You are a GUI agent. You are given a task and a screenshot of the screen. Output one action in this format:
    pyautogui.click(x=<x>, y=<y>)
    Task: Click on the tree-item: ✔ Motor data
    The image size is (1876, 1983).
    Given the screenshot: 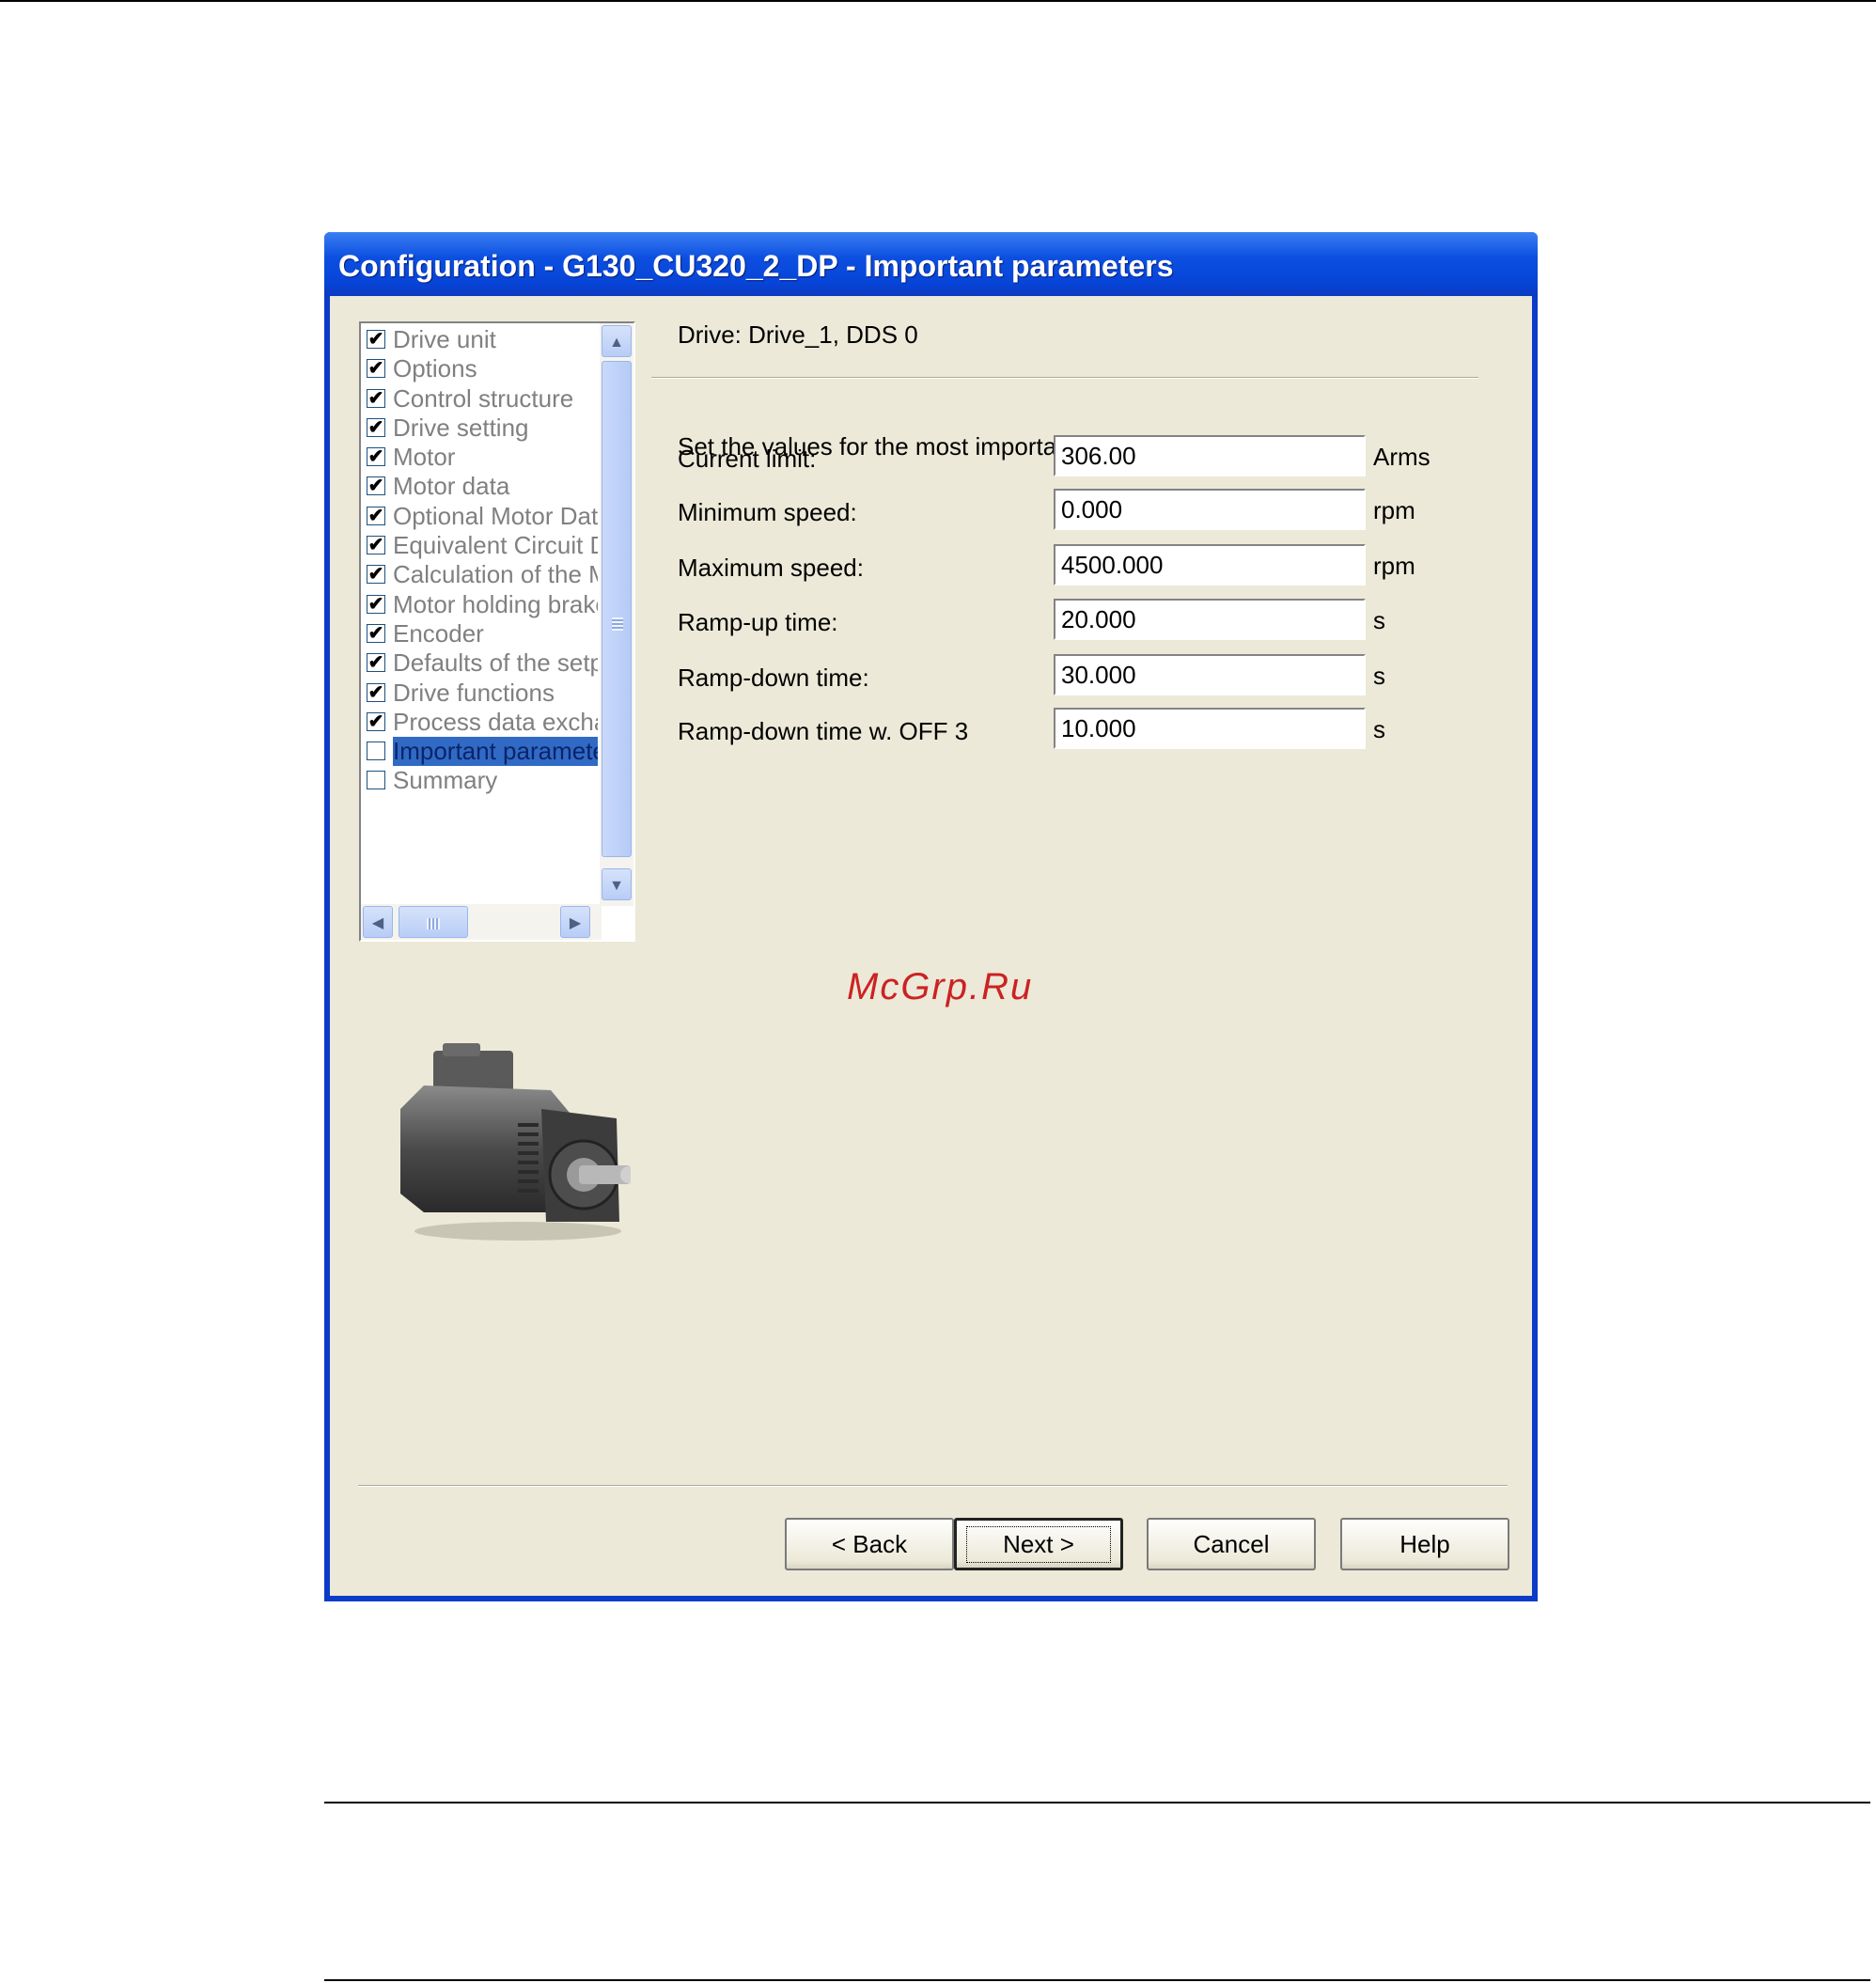 What is the action you would take?
    pyautogui.click(x=481, y=486)
    